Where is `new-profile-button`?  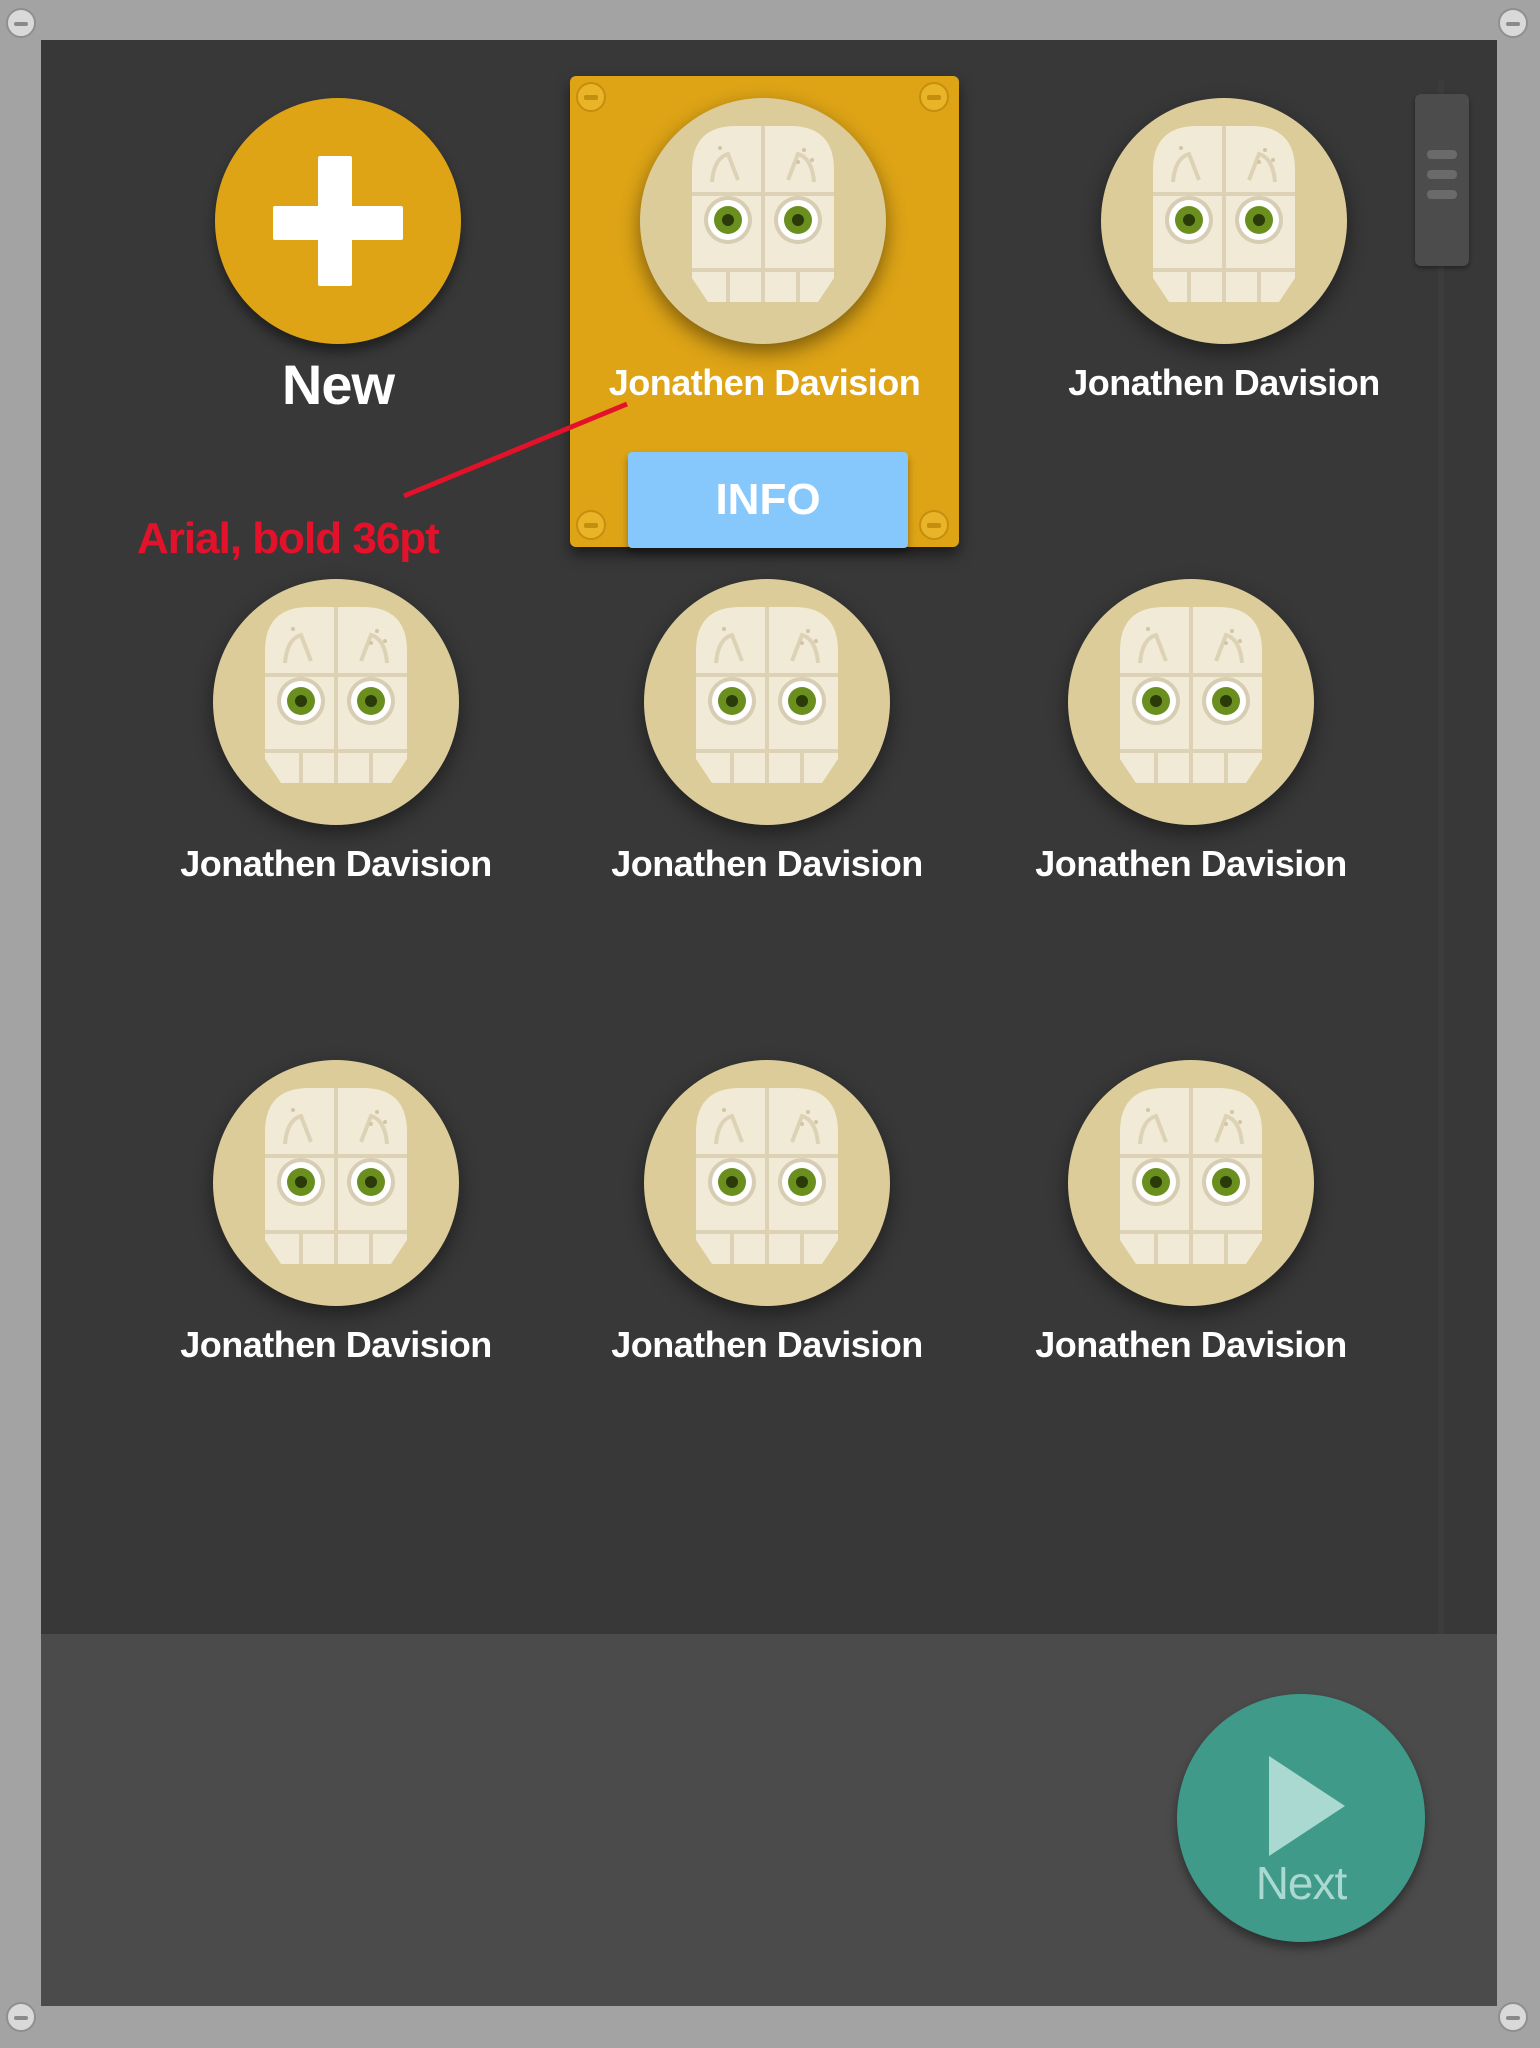 new-profile-button is located at coordinates (338, 221).